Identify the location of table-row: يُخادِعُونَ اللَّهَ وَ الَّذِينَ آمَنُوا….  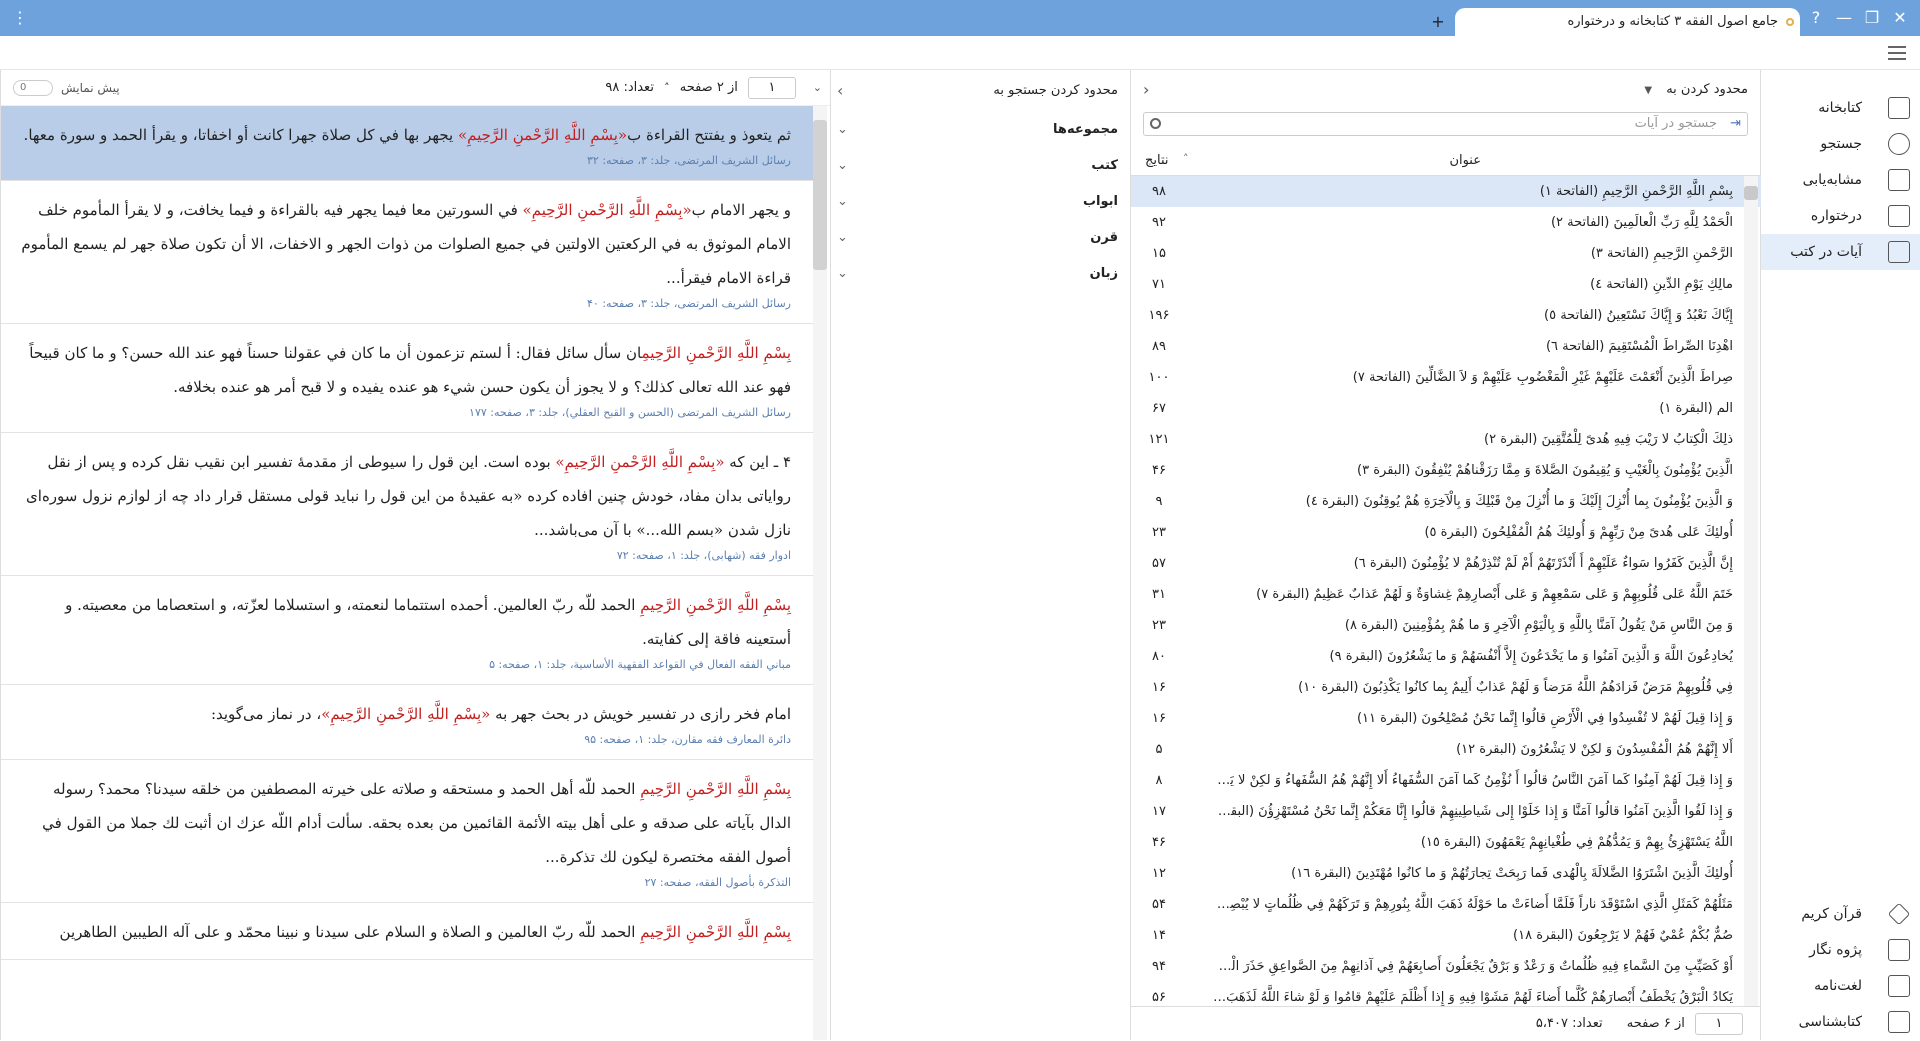
(1446, 656).